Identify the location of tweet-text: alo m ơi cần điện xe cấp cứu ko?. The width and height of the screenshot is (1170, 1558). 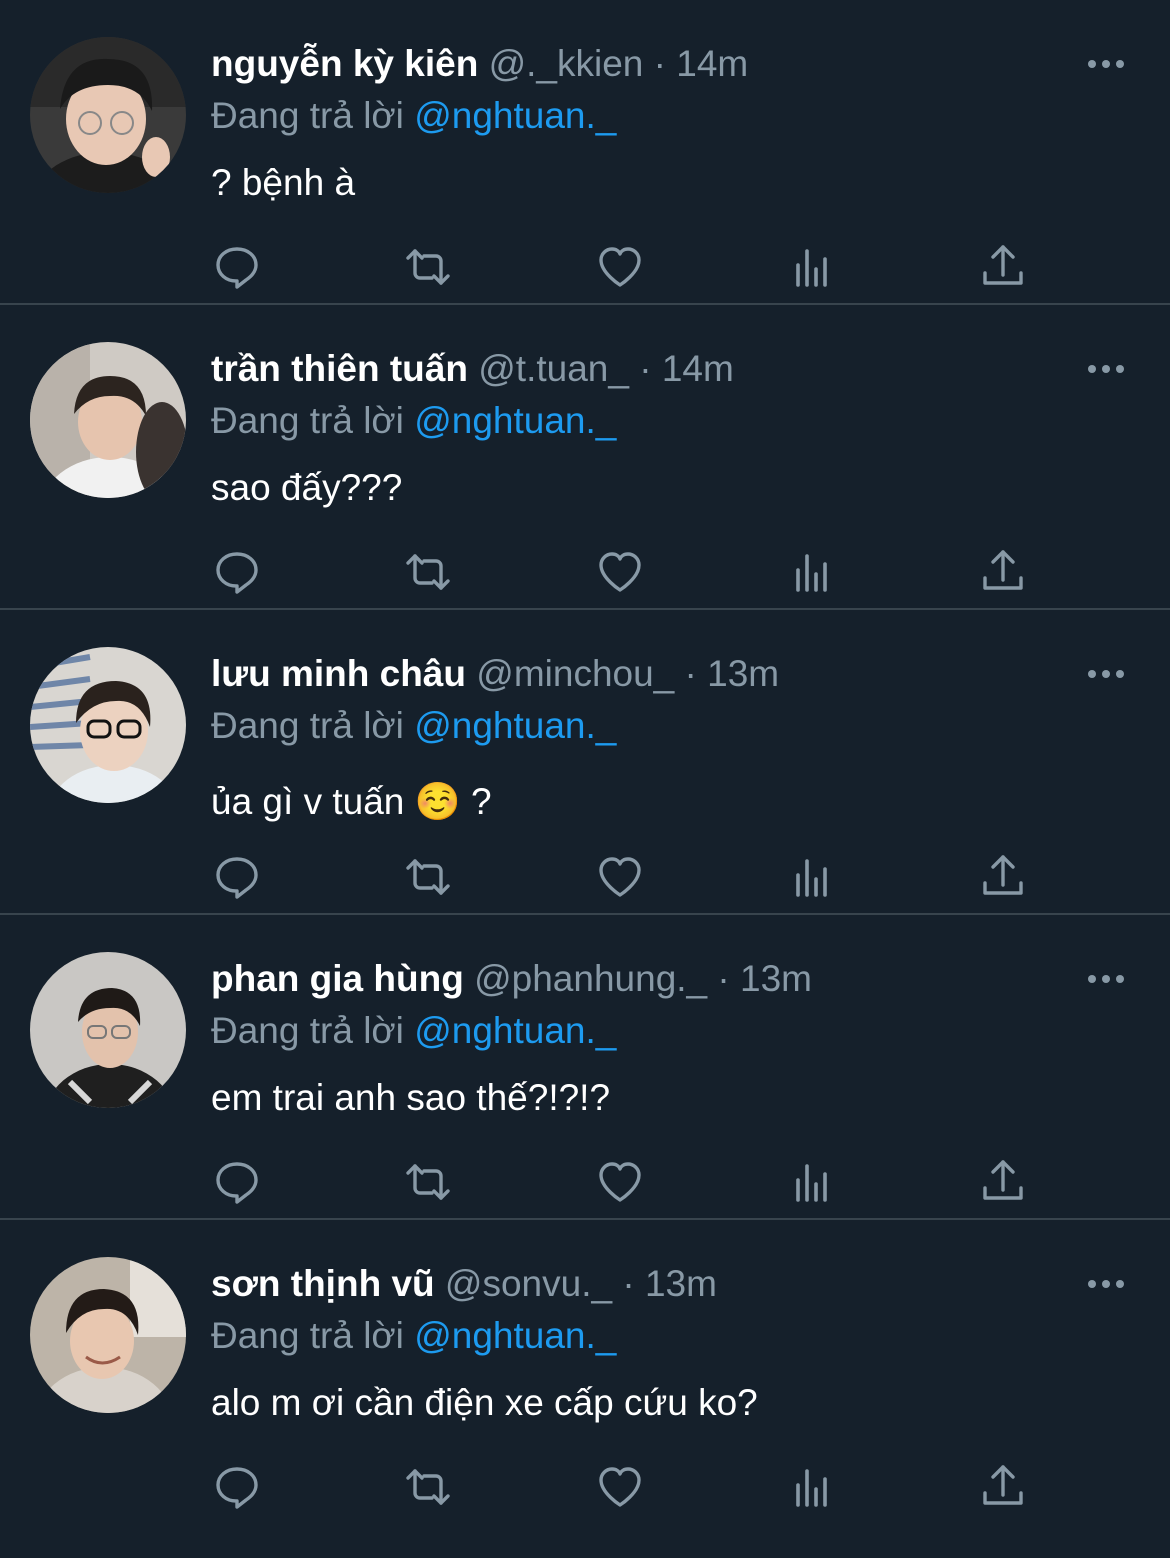
(484, 1402).